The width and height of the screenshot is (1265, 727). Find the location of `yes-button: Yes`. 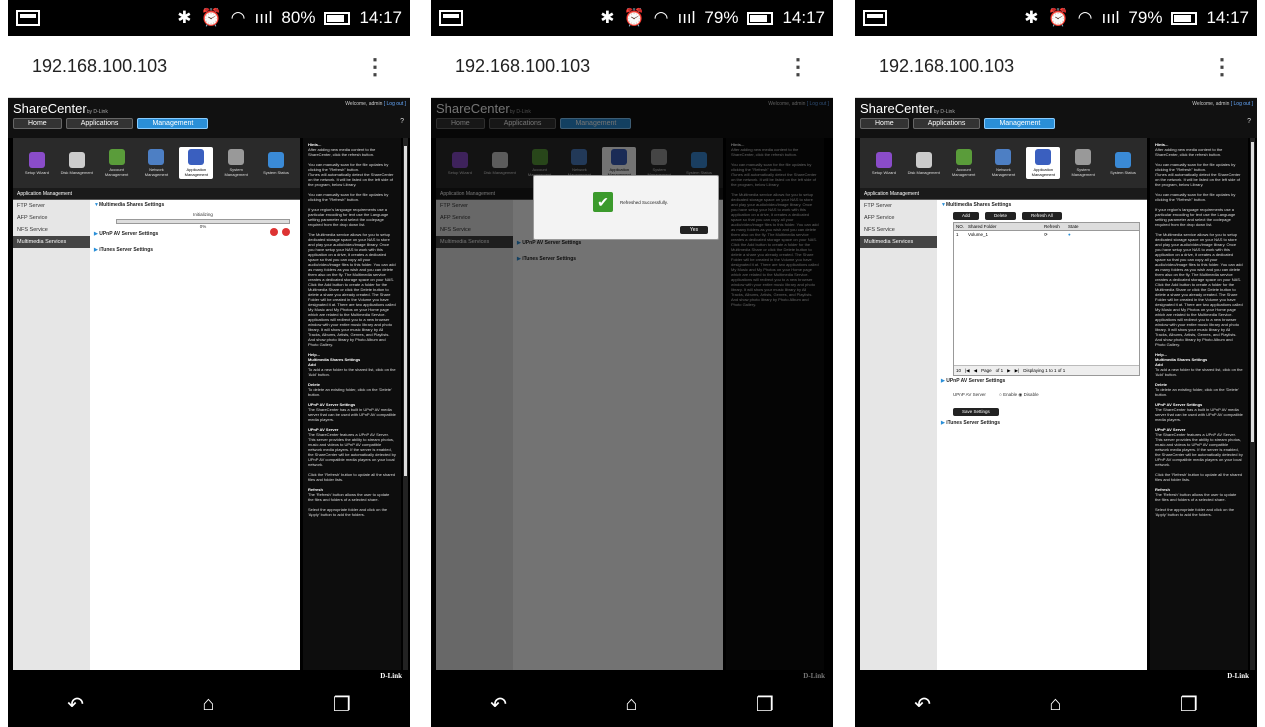

yes-button: Yes is located at coordinates (694, 230).